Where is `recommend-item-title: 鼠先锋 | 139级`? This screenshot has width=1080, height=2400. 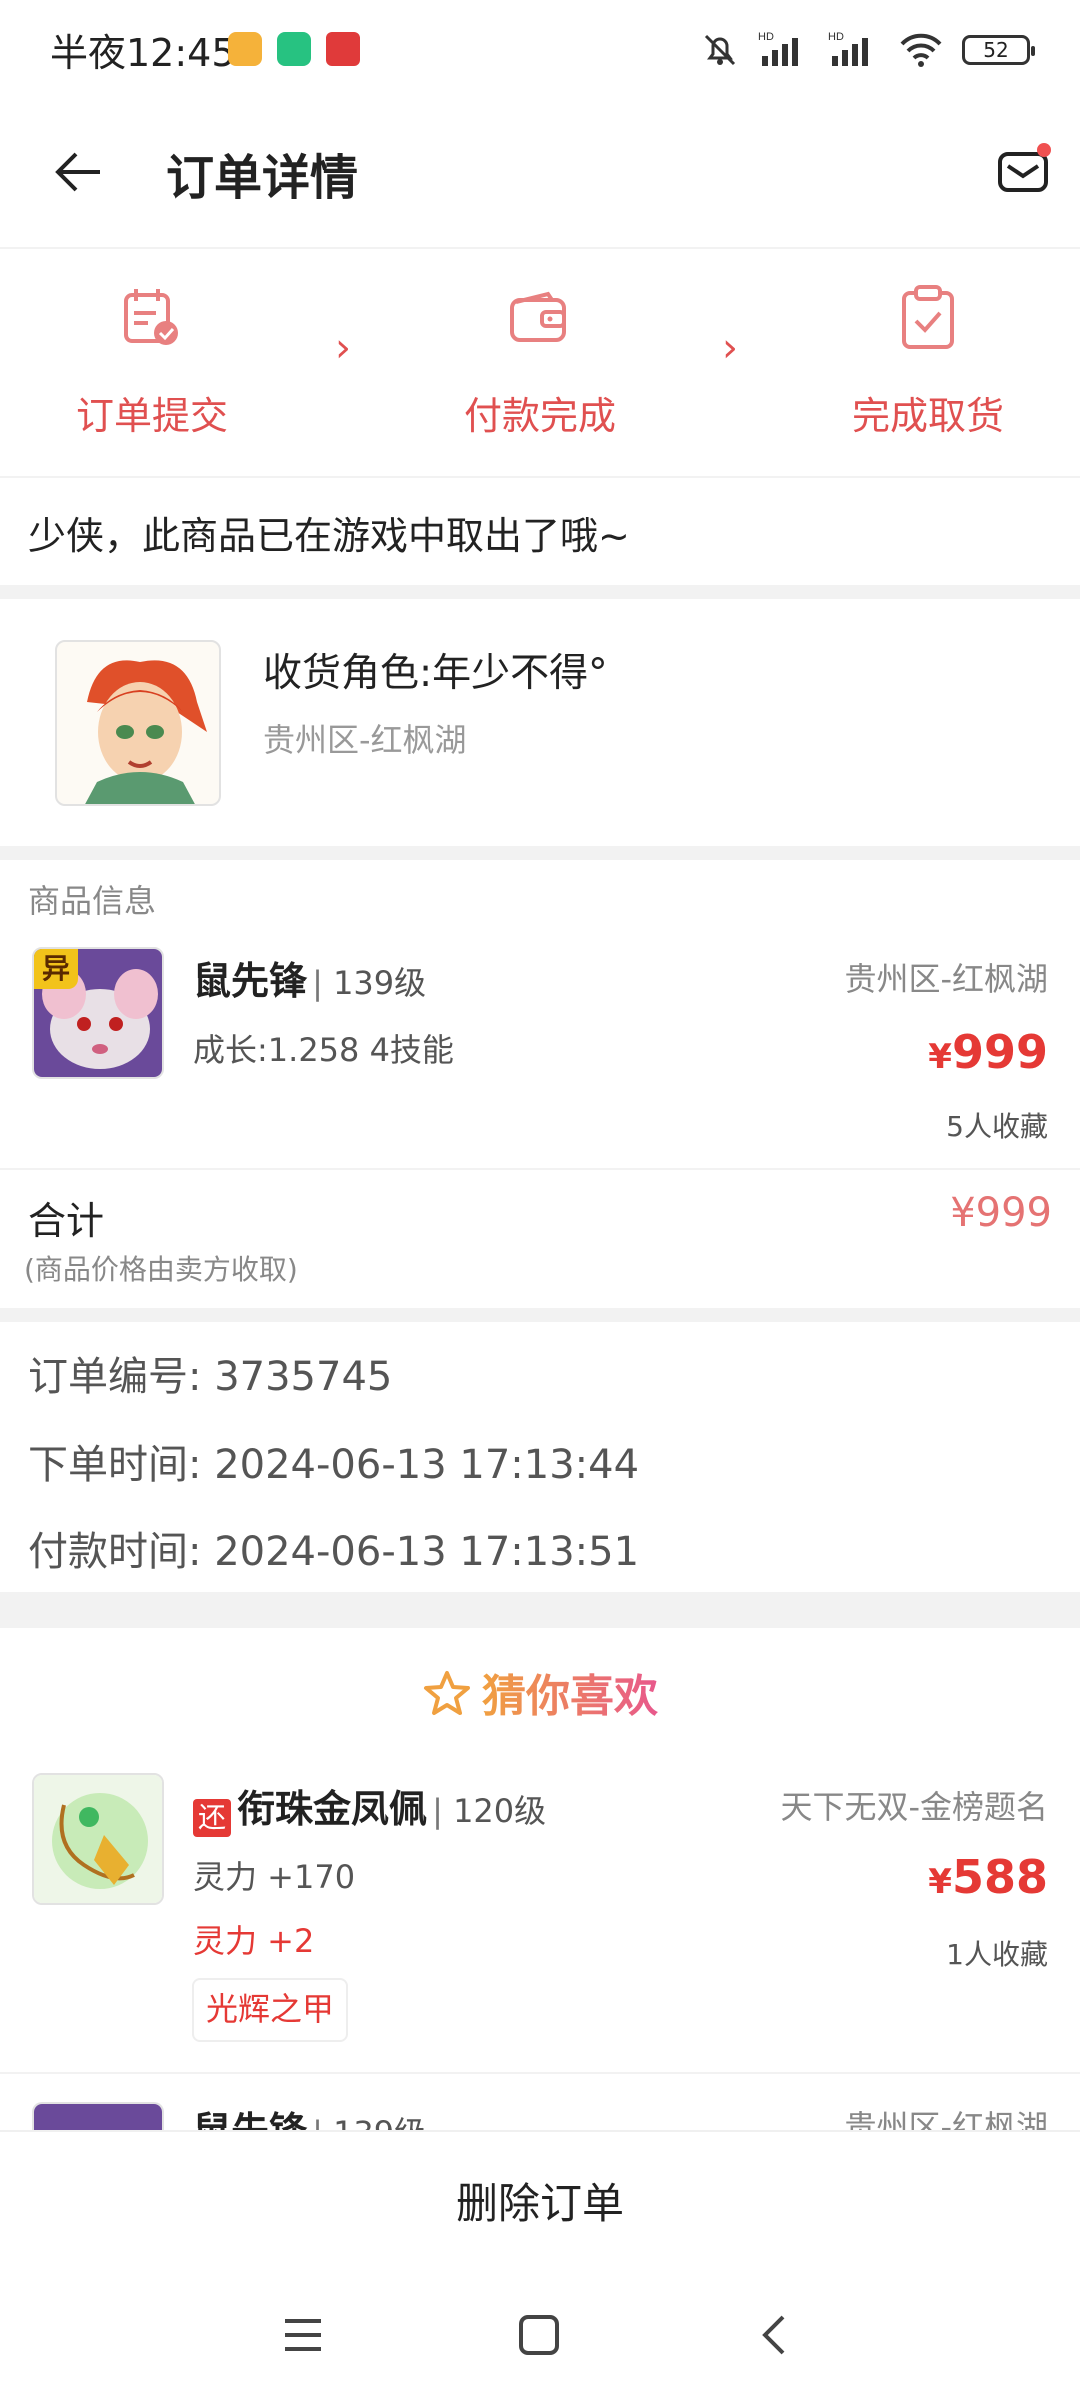 recommend-item-title: 鼠先锋 | 139级 is located at coordinates (309, 2117).